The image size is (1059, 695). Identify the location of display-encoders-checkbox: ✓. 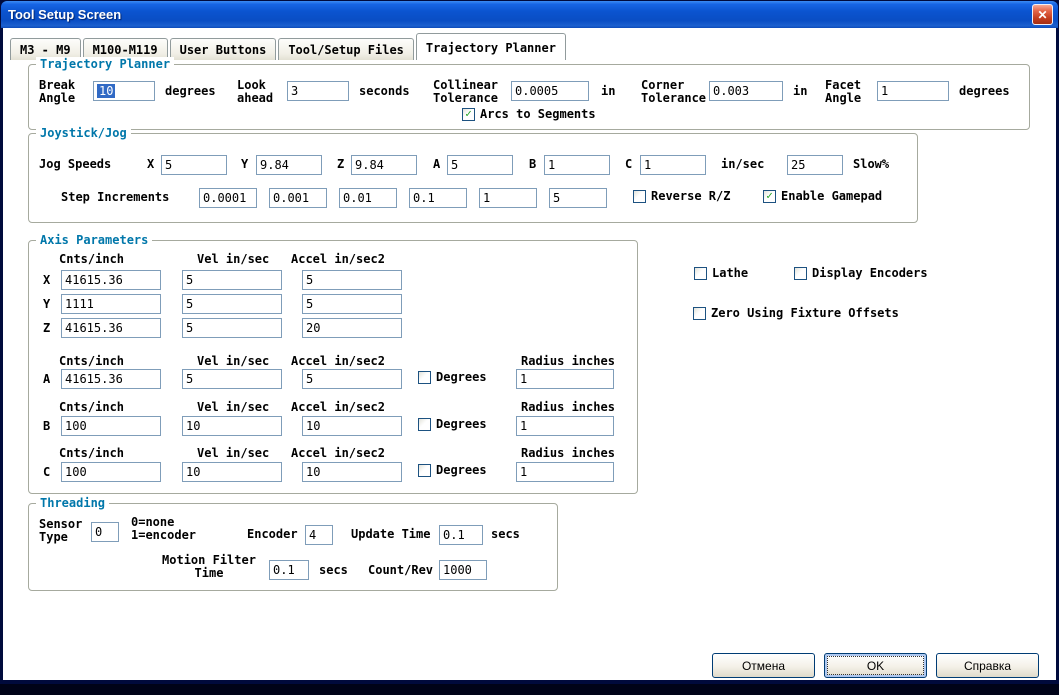
(800, 273).